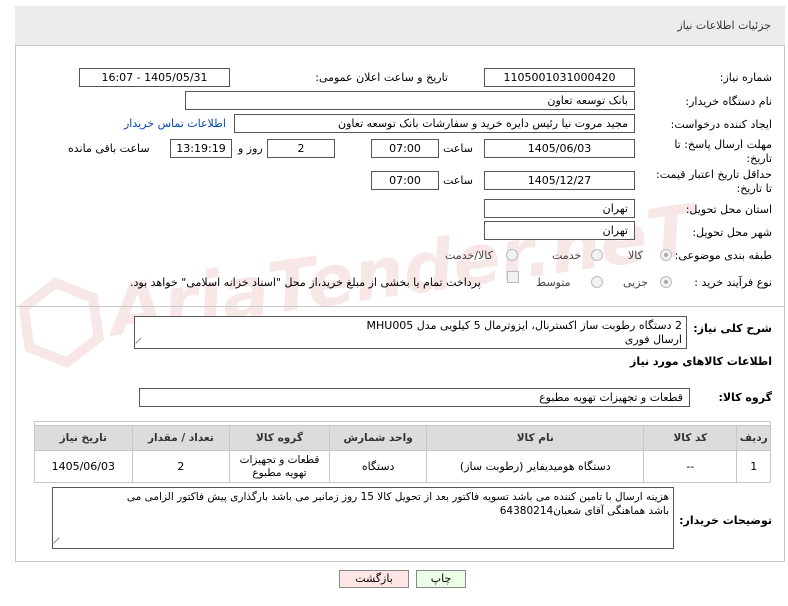 The image size is (788, 606). I want to click on category-radio-goods, so click(666, 255).